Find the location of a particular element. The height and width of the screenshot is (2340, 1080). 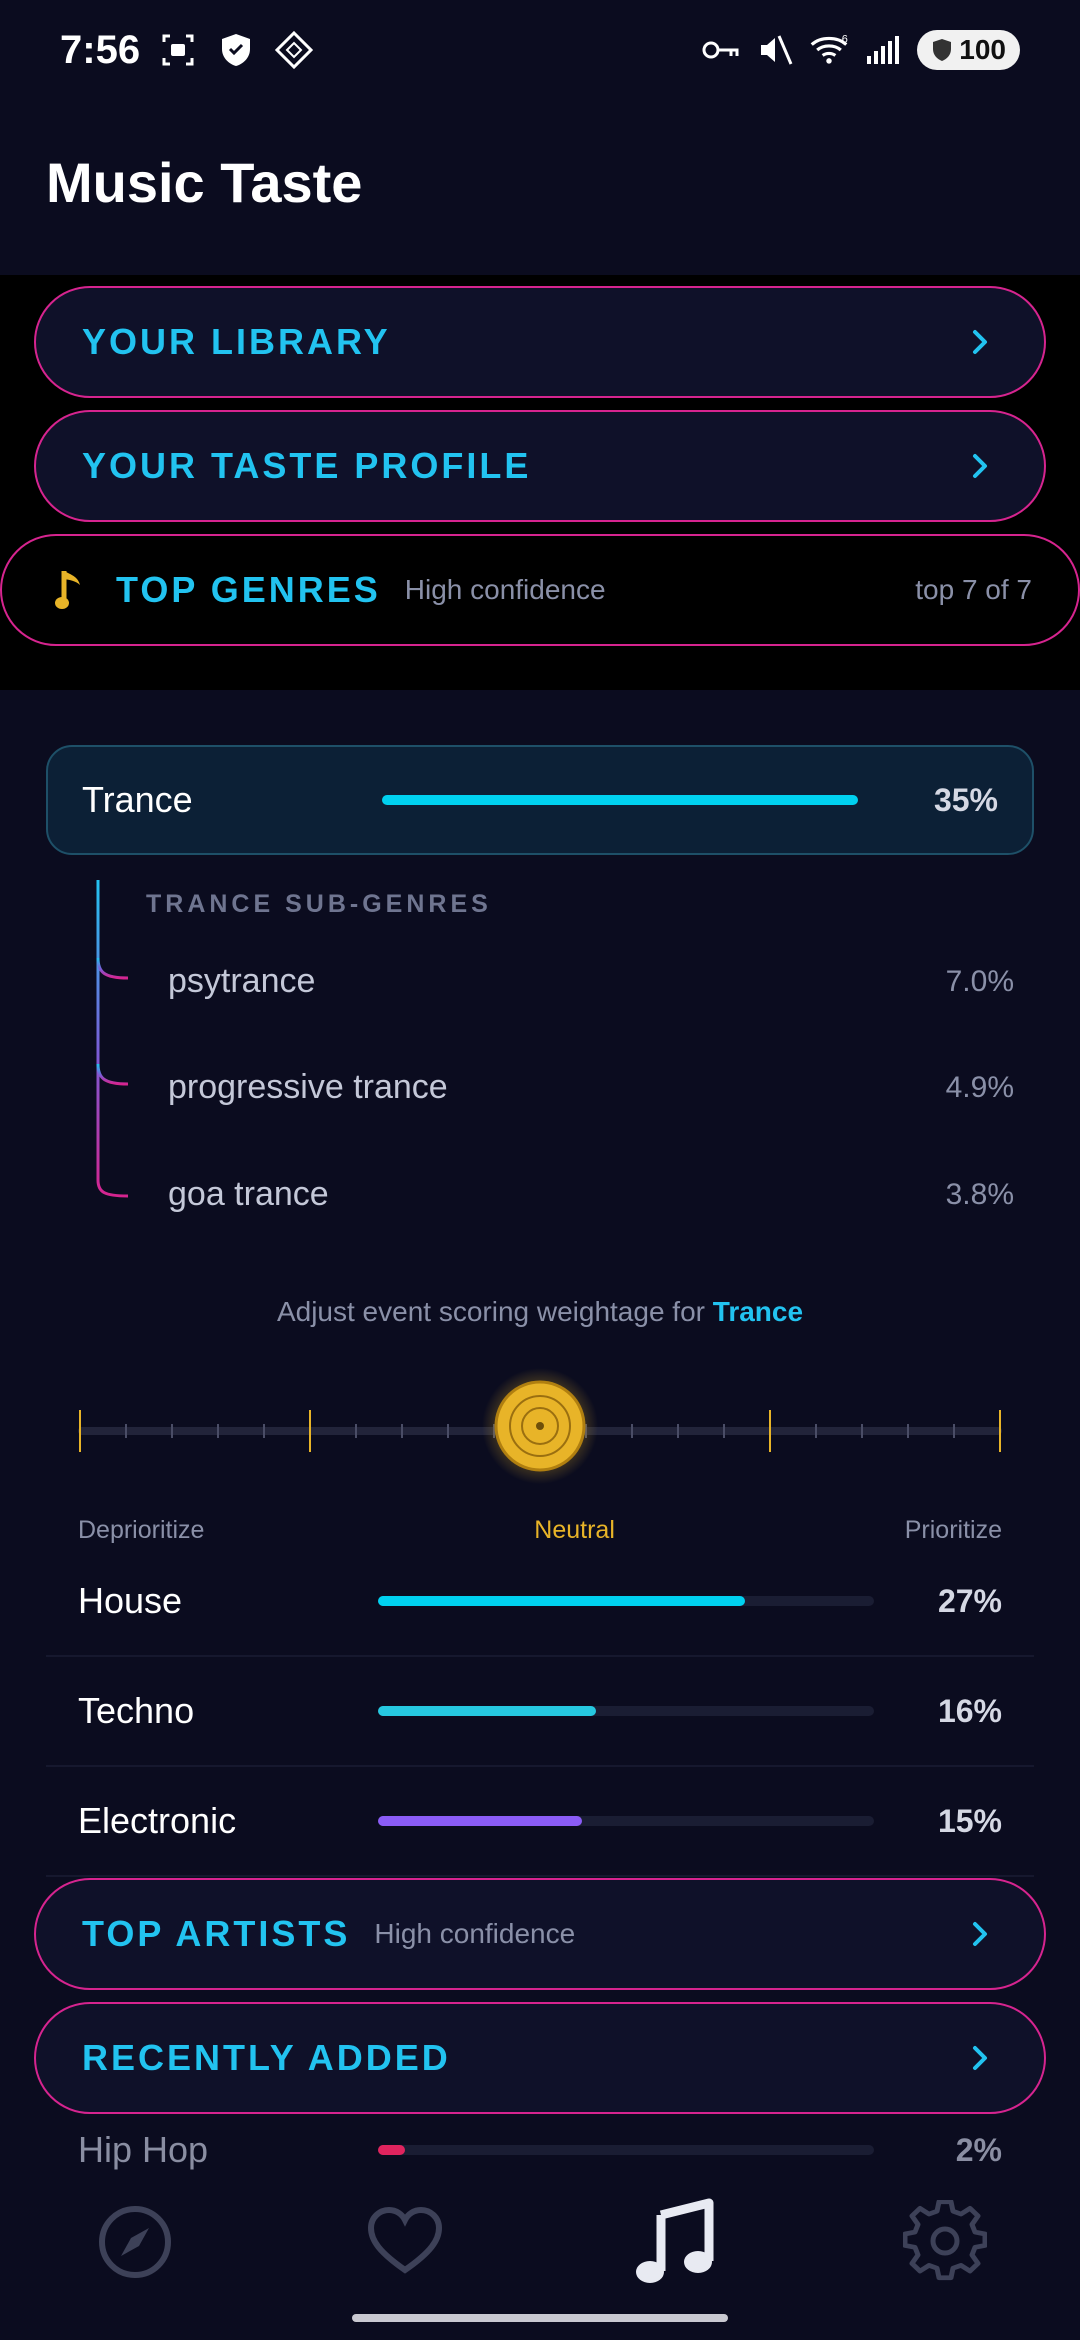

settings-icon is located at coordinates (945, 2240).